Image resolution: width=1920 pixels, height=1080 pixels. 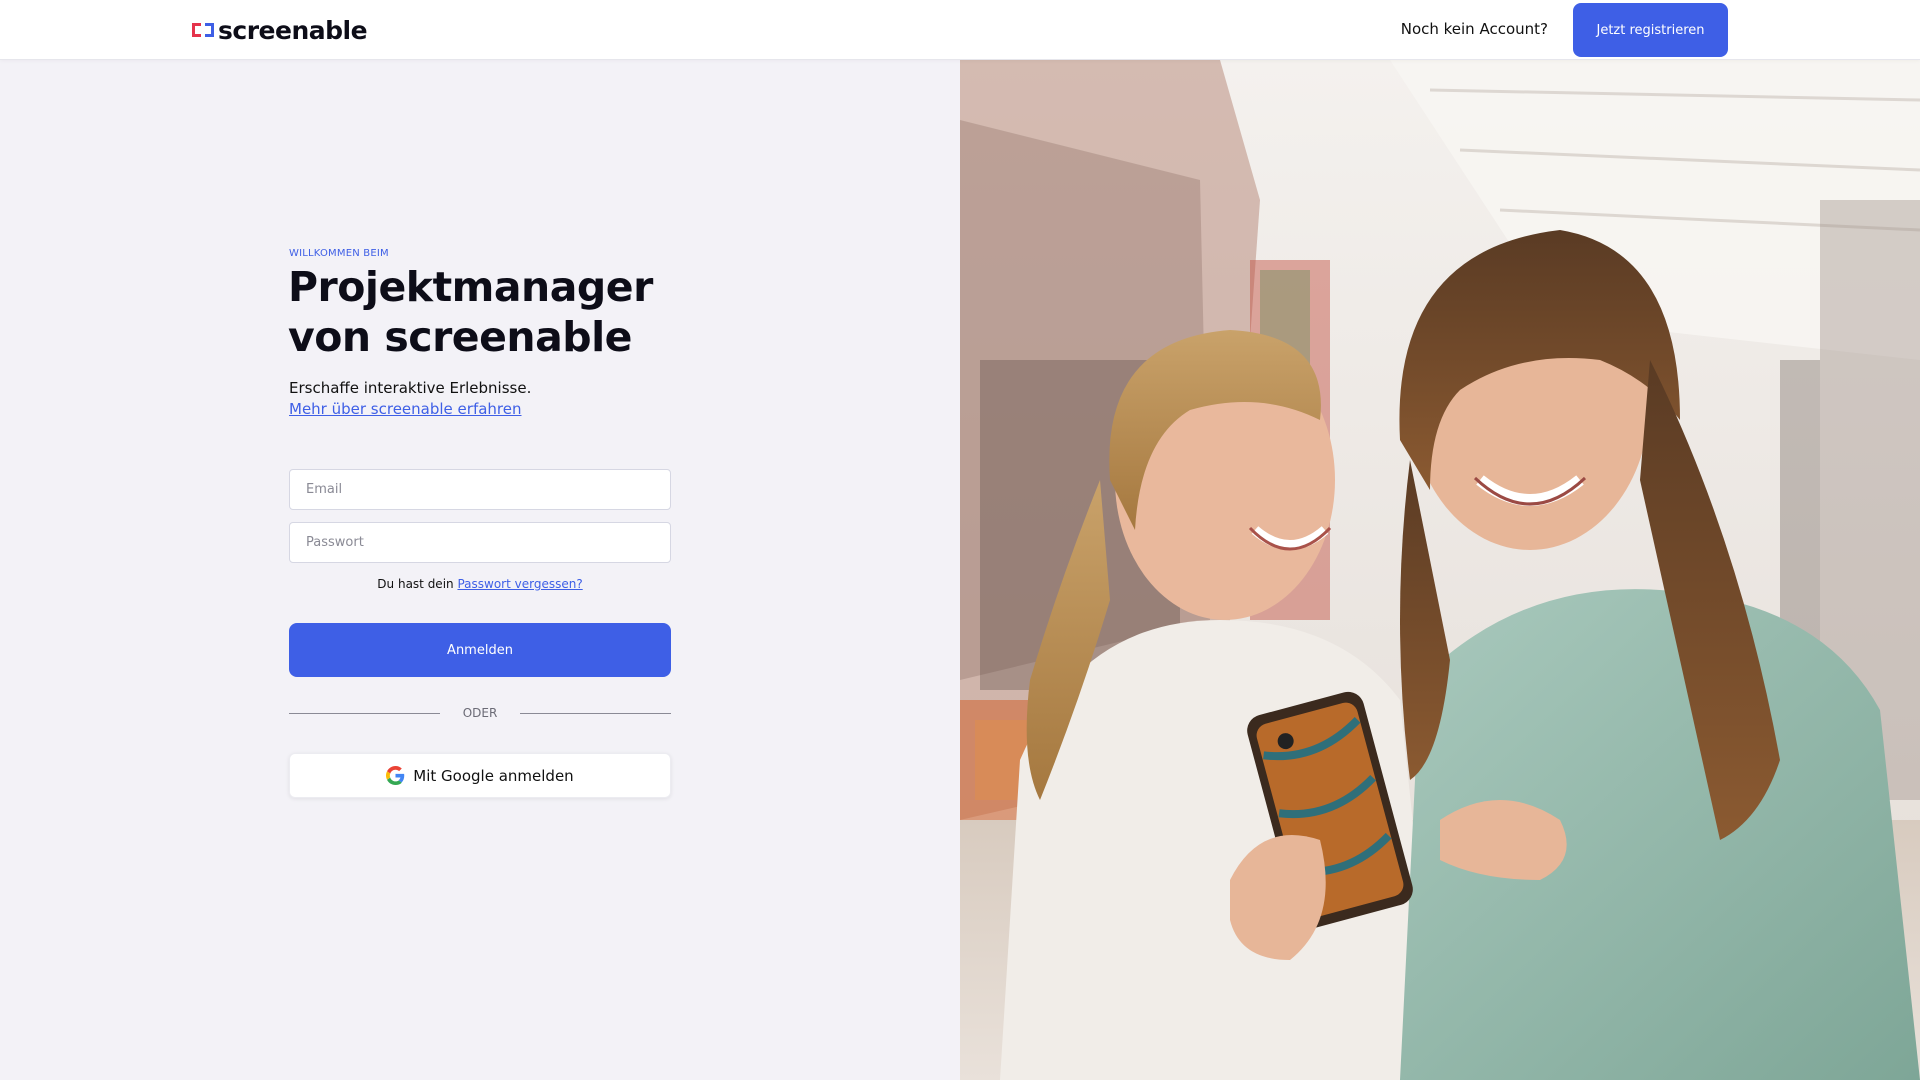 I want to click on forgot-password-row: Du hast dein Passwort vergessen?, so click(x=480, y=584).